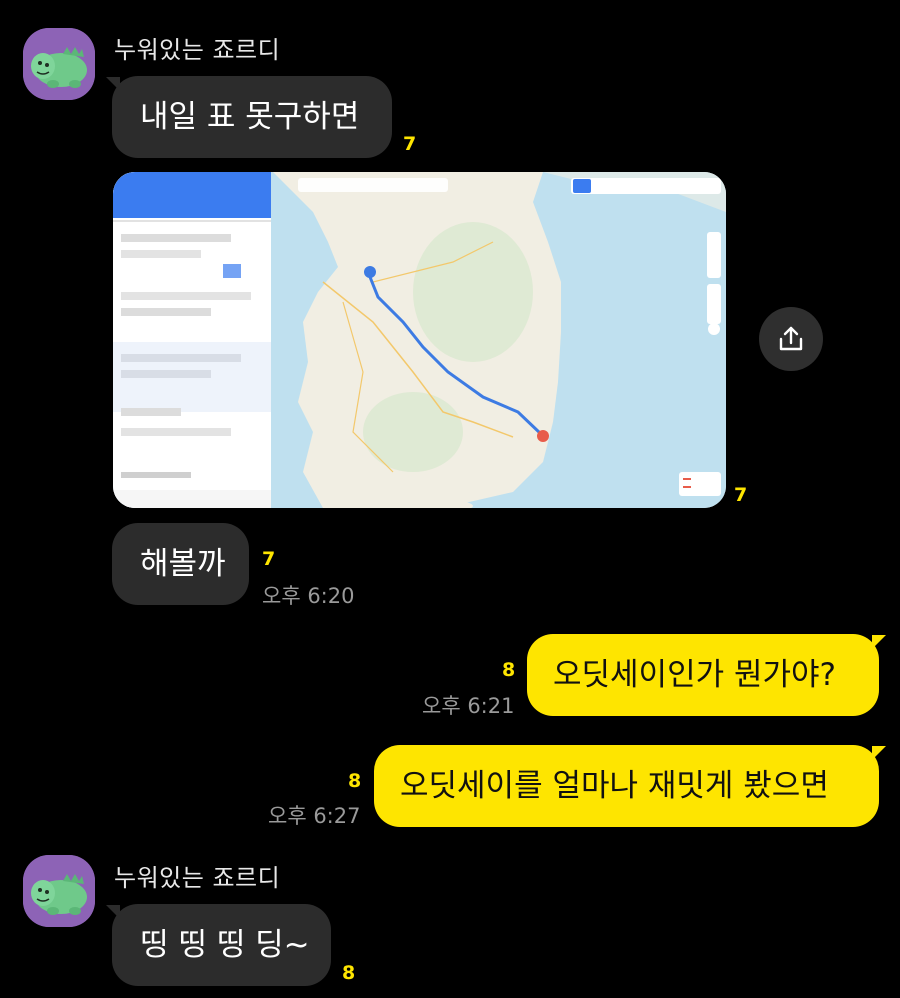 The height and width of the screenshot is (998, 900). I want to click on incoming-message: 띵 띵 띵 딩~, so click(221, 945).